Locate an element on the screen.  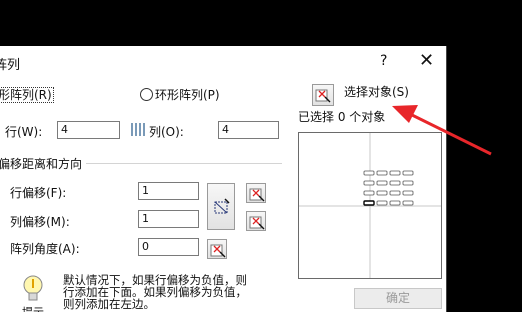
select-objects-button is located at coordinates (323, 95).